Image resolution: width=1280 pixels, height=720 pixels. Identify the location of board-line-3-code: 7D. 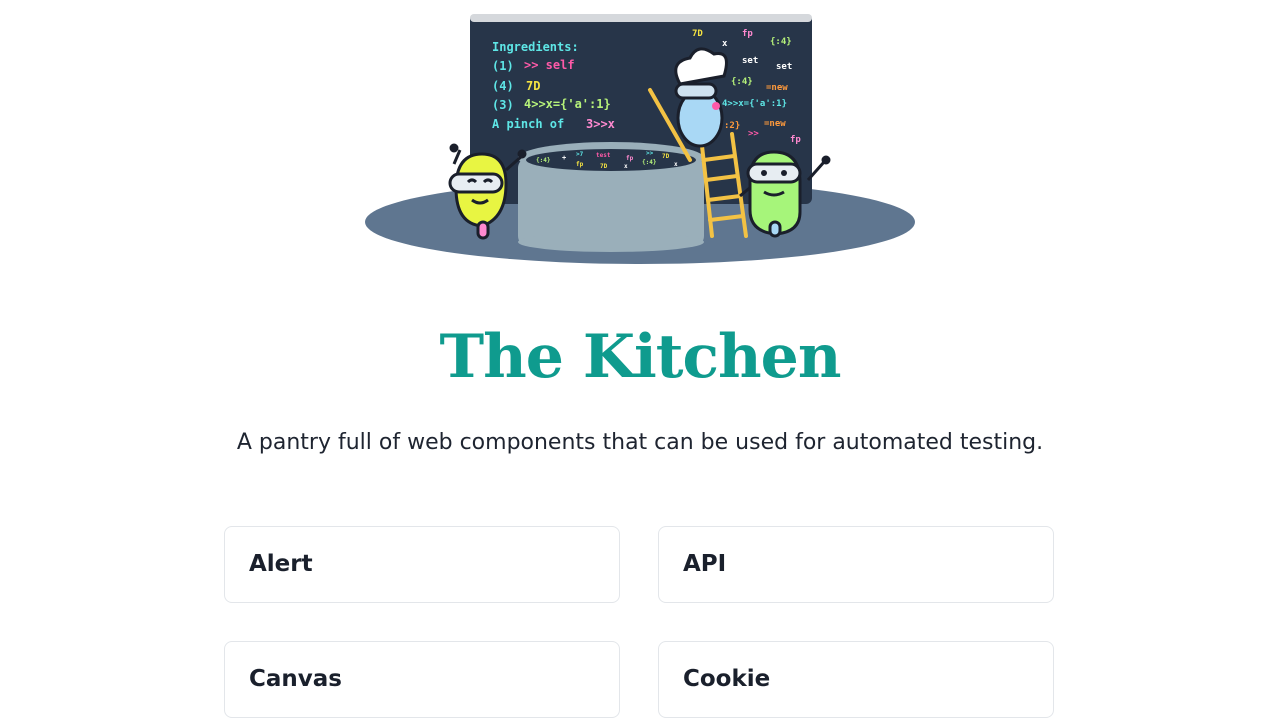
(533, 86).